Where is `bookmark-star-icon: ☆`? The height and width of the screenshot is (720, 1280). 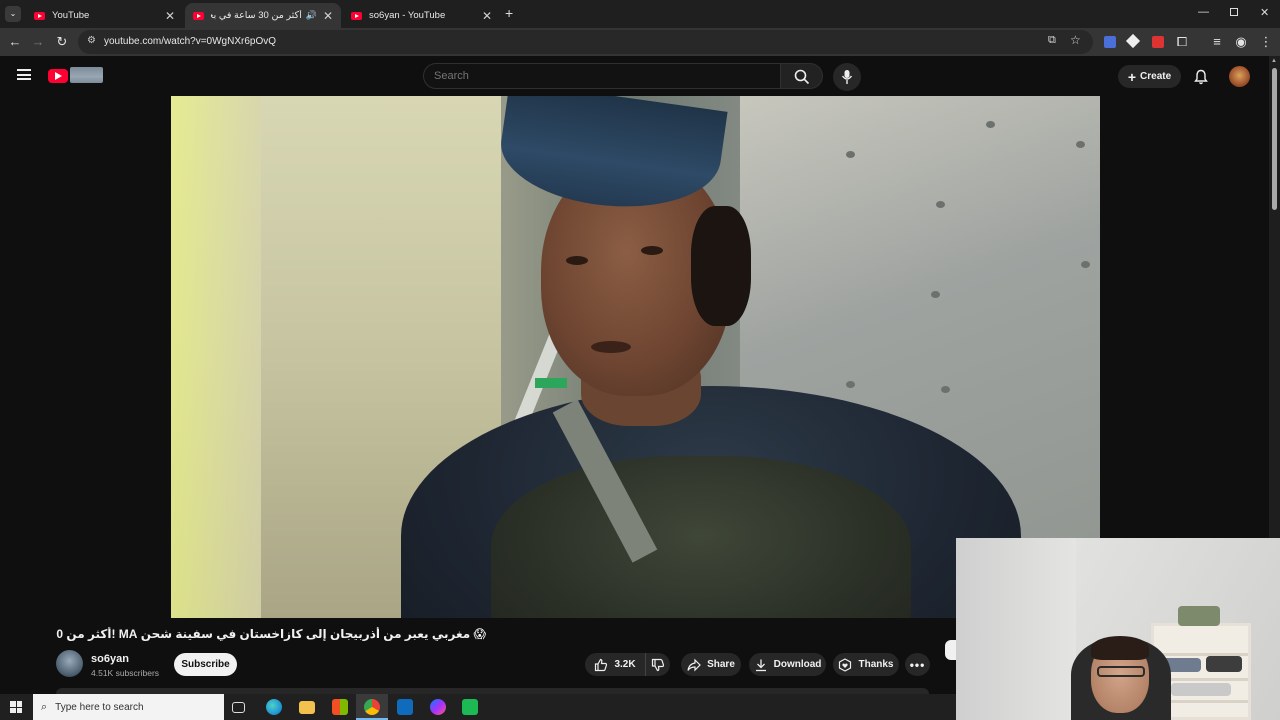
bookmark-star-icon: ☆ is located at coordinates (1075, 40).